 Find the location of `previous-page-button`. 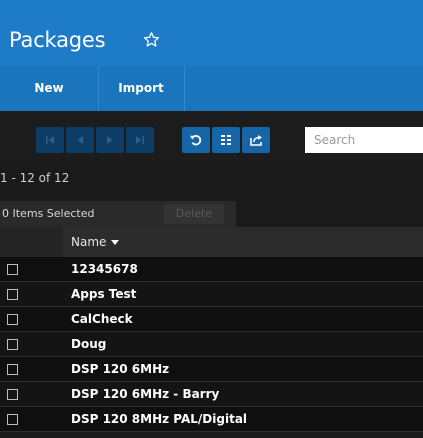

previous-page-button is located at coordinates (80, 140).